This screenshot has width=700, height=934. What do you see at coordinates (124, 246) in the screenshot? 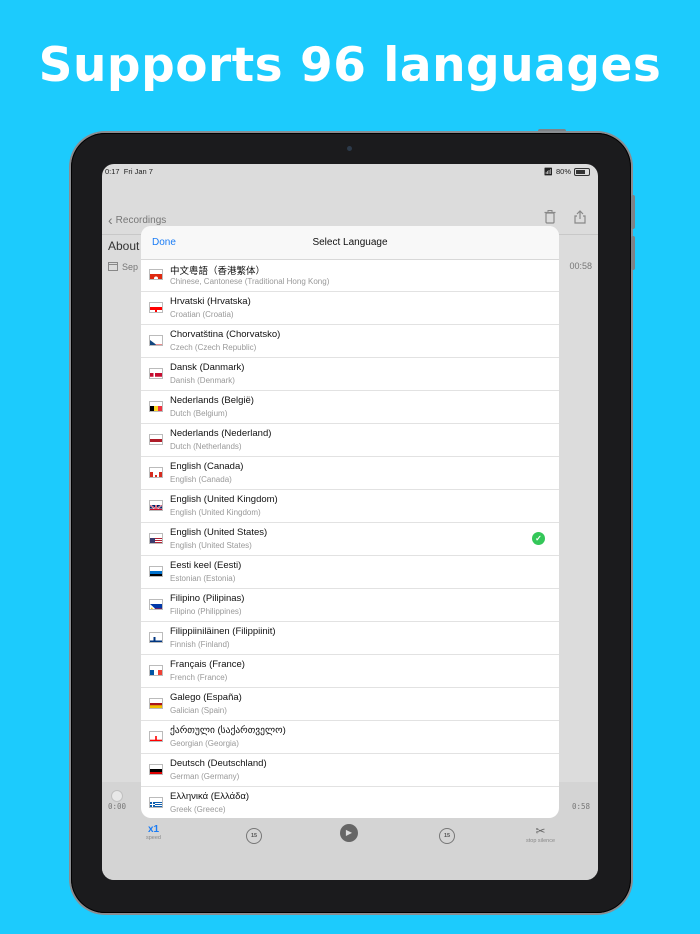
I see `recording-title: About` at bounding box center [124, 246].